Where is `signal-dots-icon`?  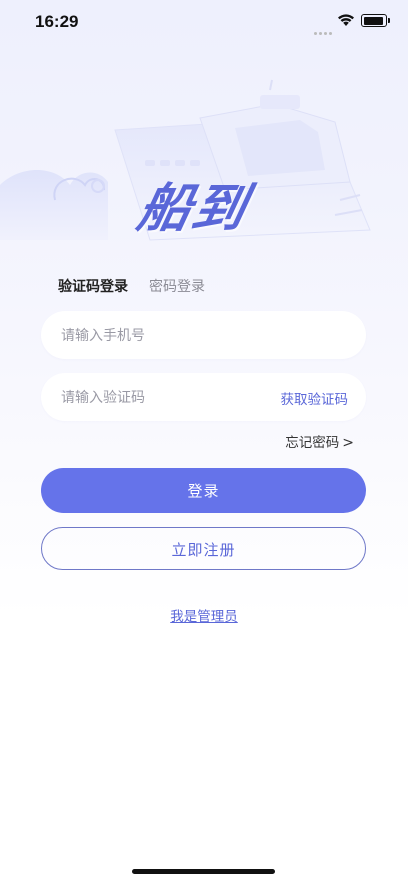
signal-dots-icon is located at coordinates (324, 29).